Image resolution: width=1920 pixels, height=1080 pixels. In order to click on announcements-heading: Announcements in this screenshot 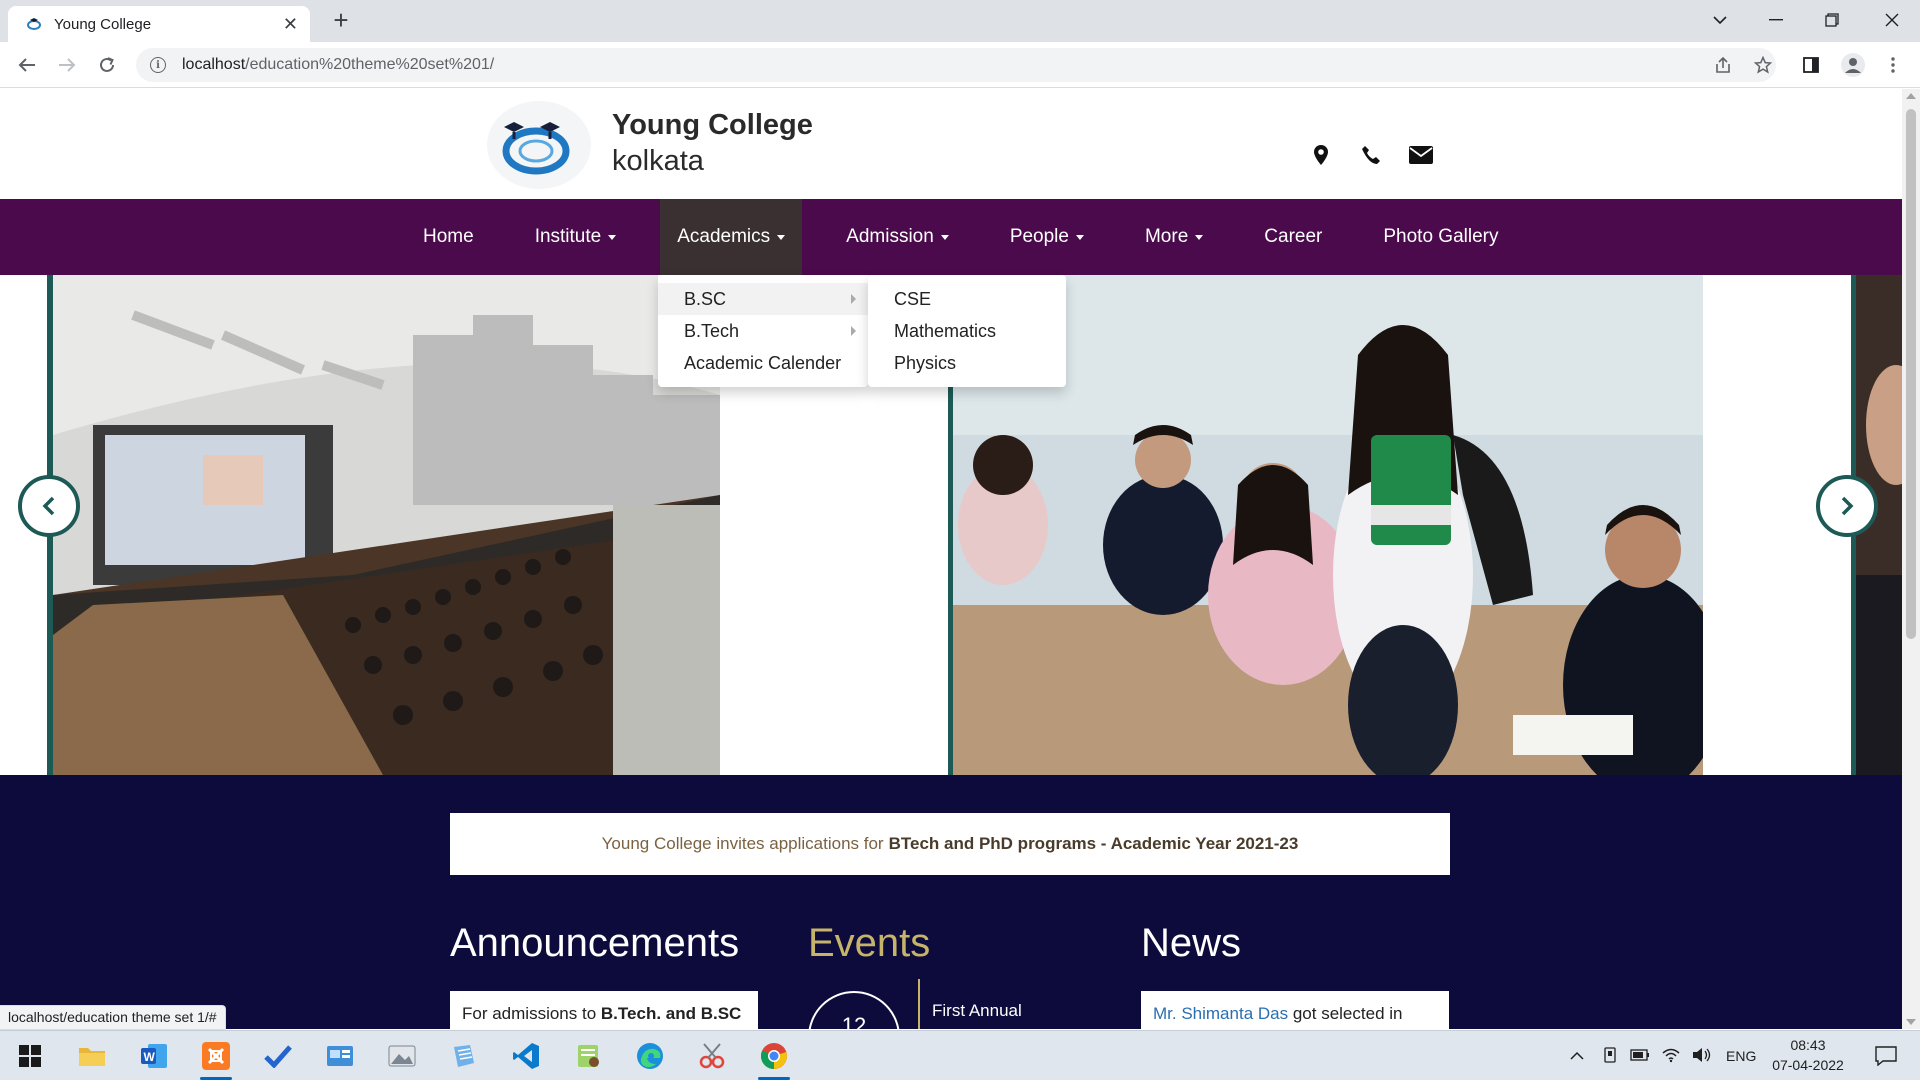, I will do `click(595, 943)`.